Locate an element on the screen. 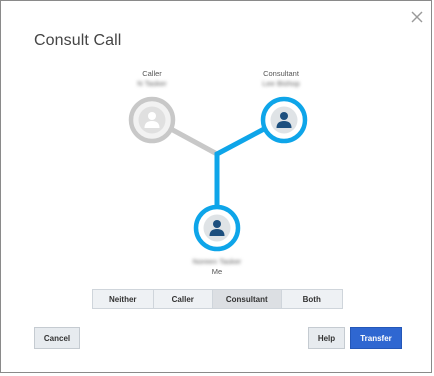 The height and width of the screenshot is (376, 434). me-name: Noreen Tasker is located at coordinates (217, 261).